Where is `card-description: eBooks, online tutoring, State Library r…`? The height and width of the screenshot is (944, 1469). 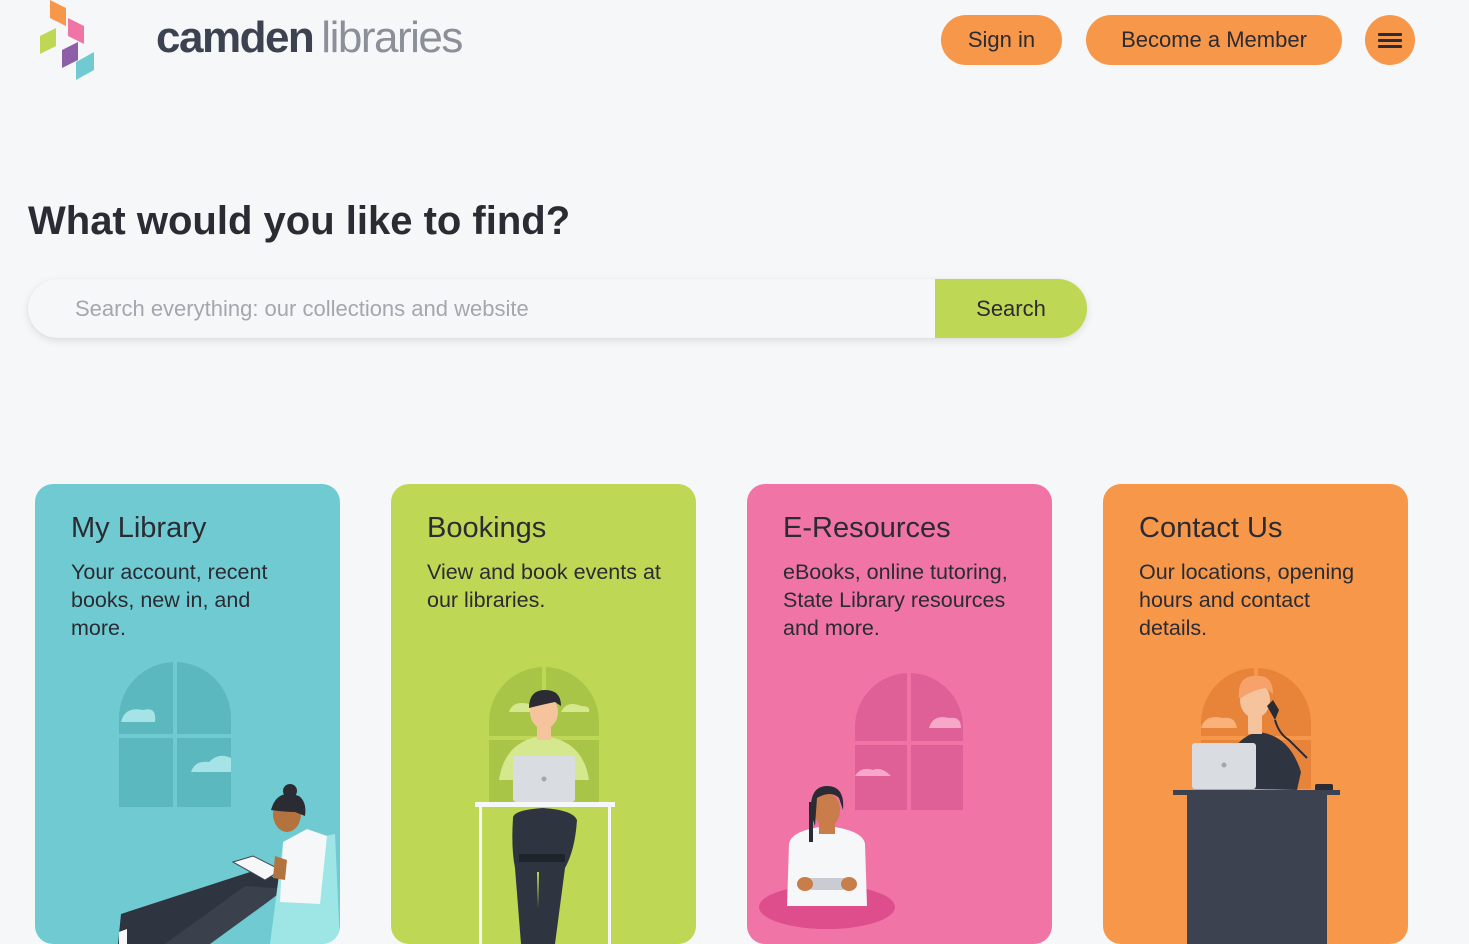
card-description: eBooks, online tutoring, State Library r… is located at coordinates (895, 600).